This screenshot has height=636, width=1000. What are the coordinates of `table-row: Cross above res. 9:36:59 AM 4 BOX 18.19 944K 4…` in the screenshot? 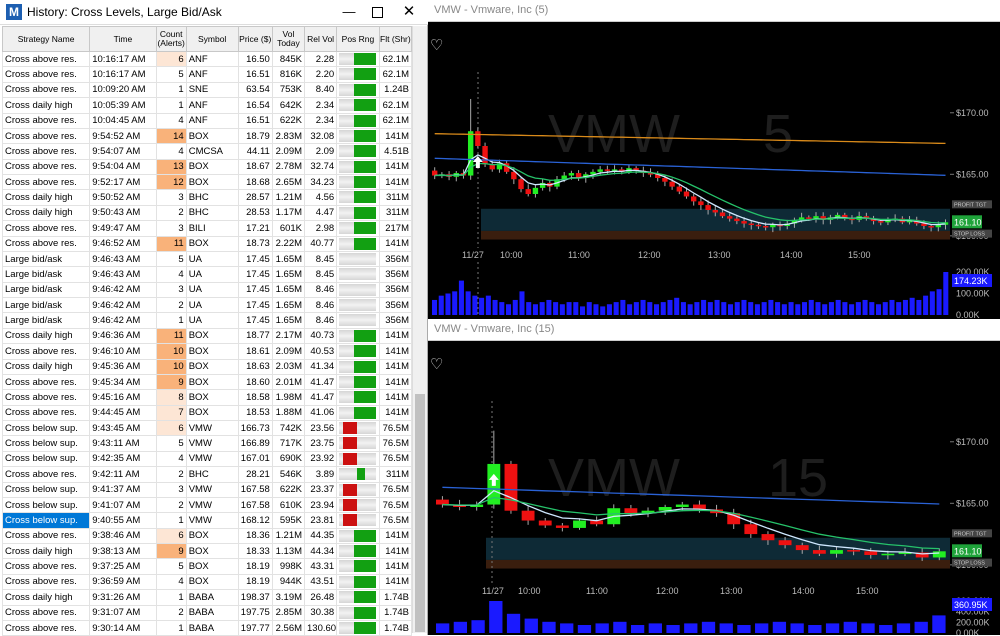 It's located at (207, 582).